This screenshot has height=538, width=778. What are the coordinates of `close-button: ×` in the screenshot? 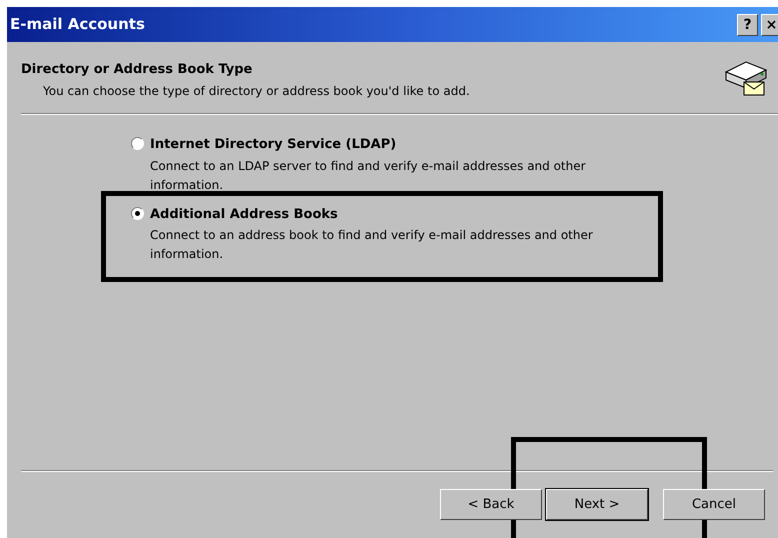 It's located at (769, 25).